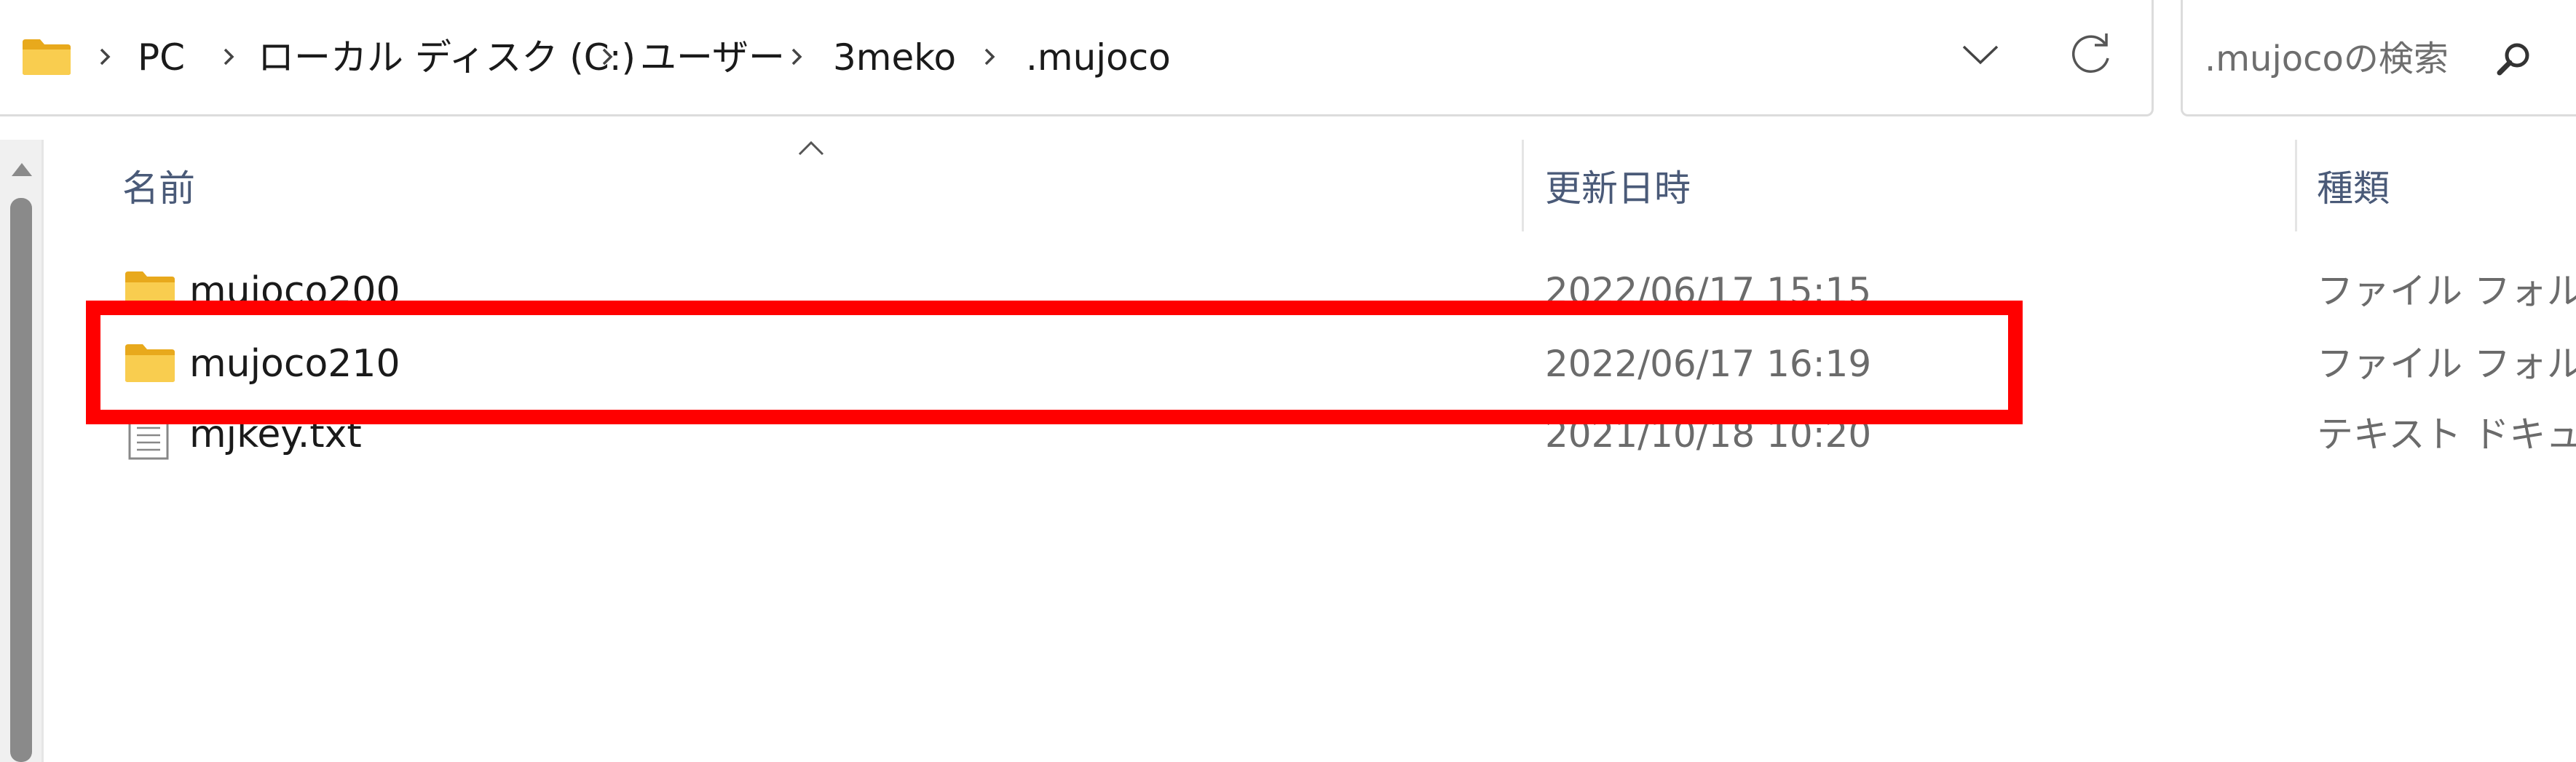 This screenshot has width=2576, height=762. I want to click on scroll-thumb, so click(21, 480).